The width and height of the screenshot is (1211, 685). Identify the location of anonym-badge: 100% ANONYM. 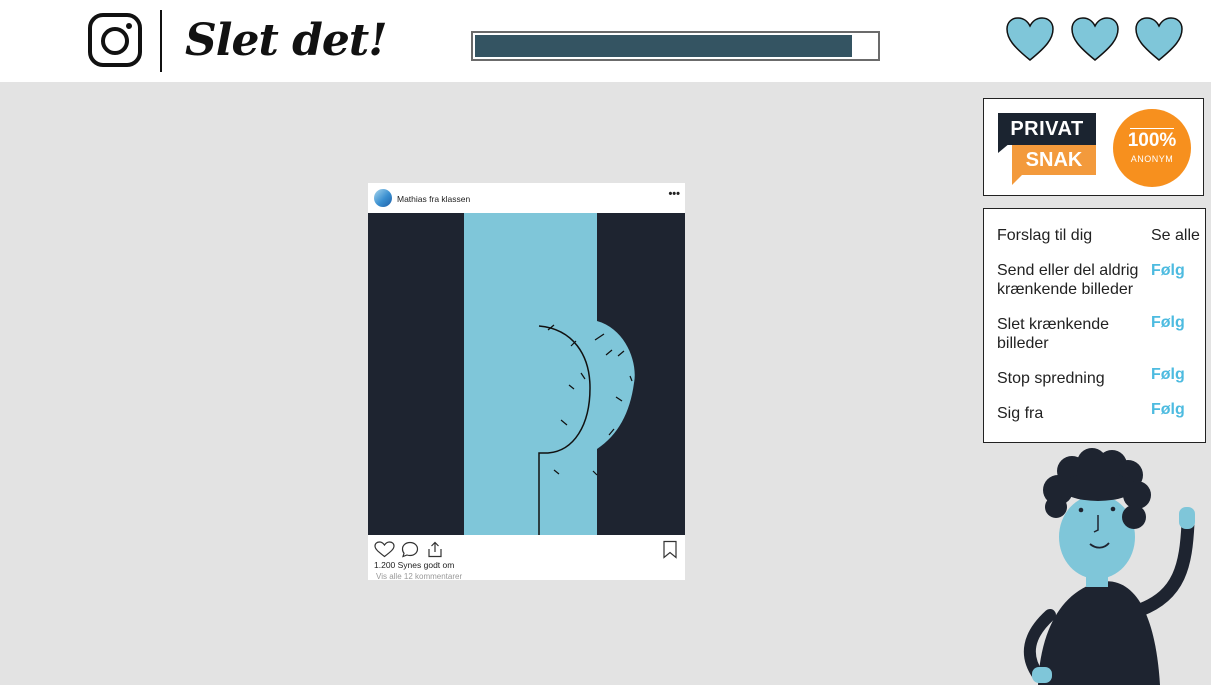
(1152, 148).